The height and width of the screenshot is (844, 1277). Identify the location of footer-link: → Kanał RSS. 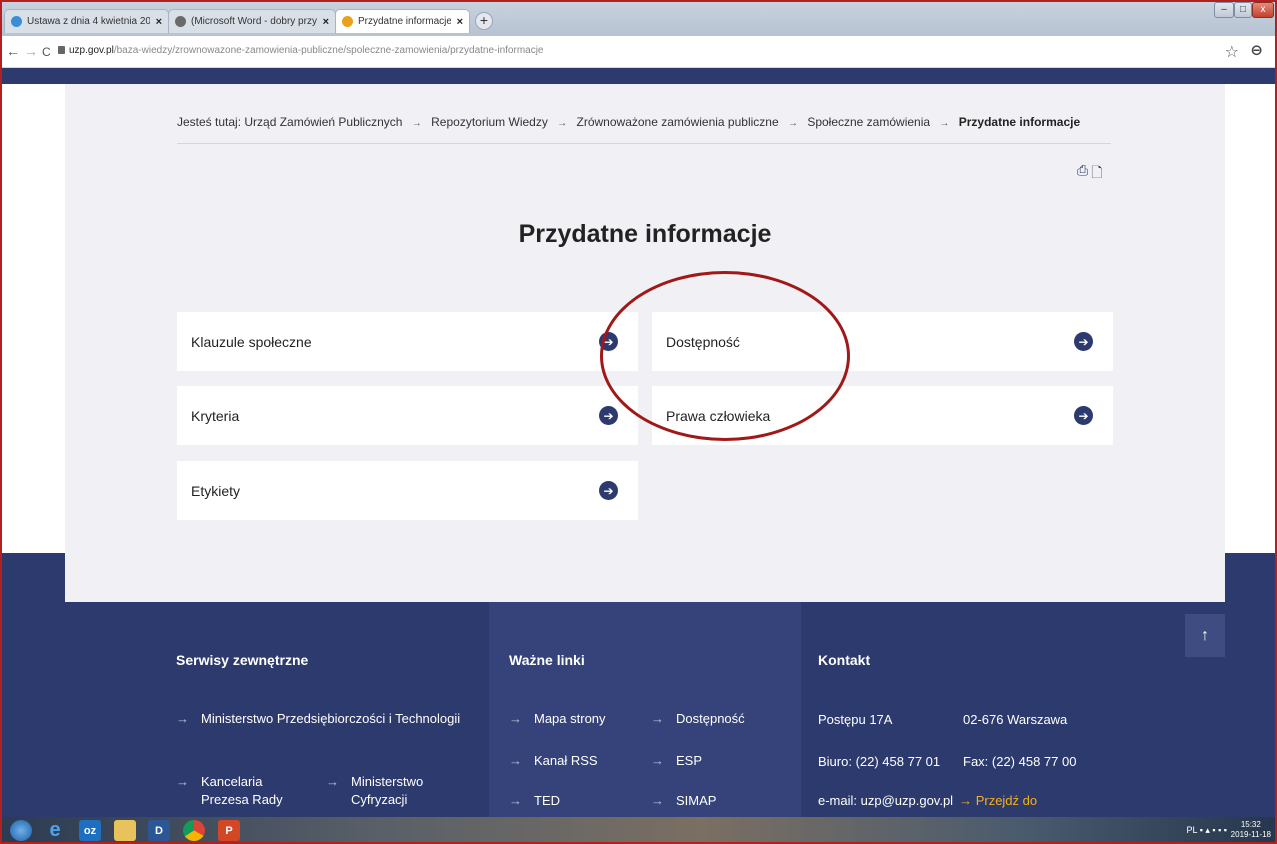
(553, 761).